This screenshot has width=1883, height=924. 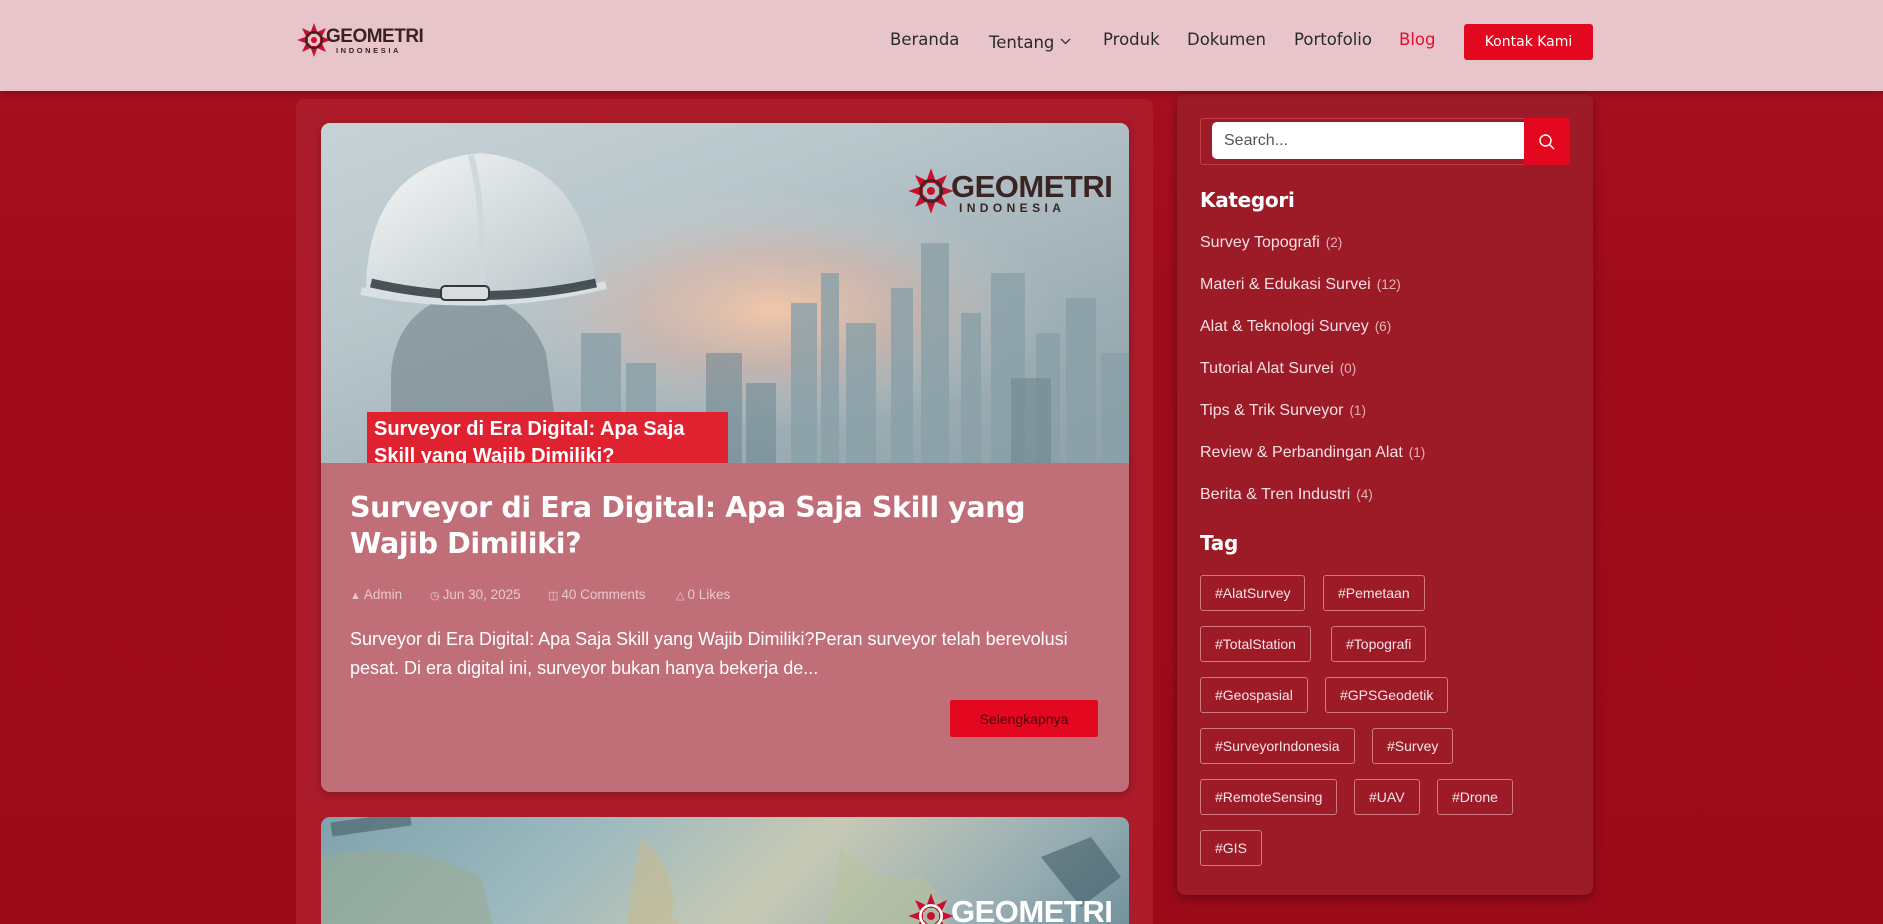 I want to click on nav-tentang: Tentang, so click(x=1030, y=41).